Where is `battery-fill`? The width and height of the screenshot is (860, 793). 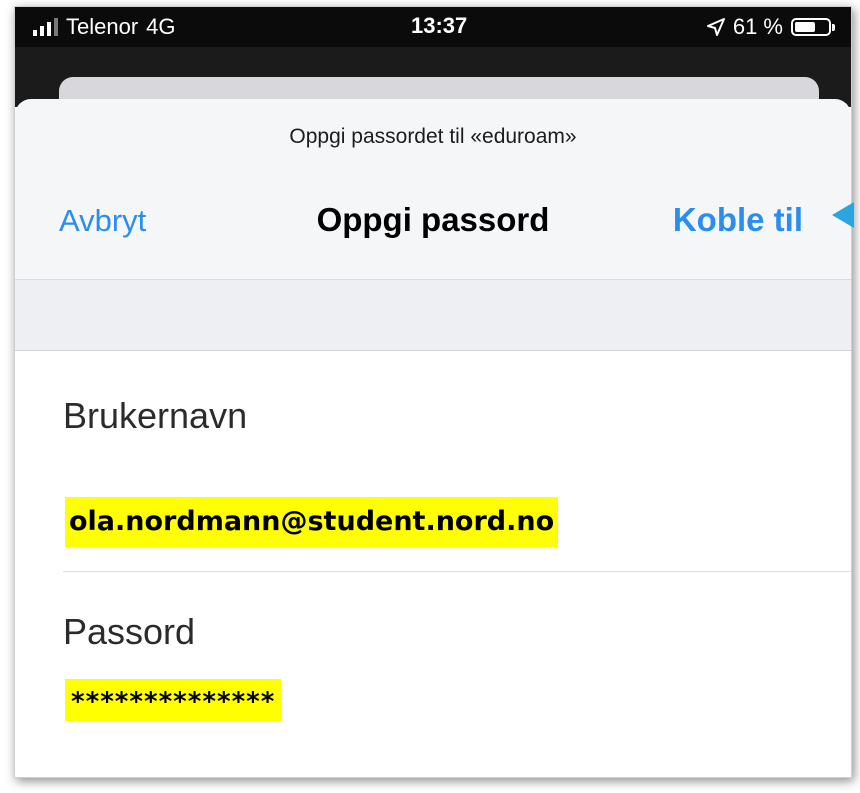
battery-fill is located at coordinates (805, 27).